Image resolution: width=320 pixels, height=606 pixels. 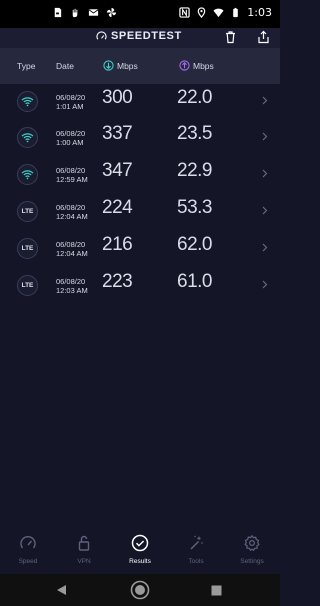 I want to click on lock-icon, so click(x=84, y=543).